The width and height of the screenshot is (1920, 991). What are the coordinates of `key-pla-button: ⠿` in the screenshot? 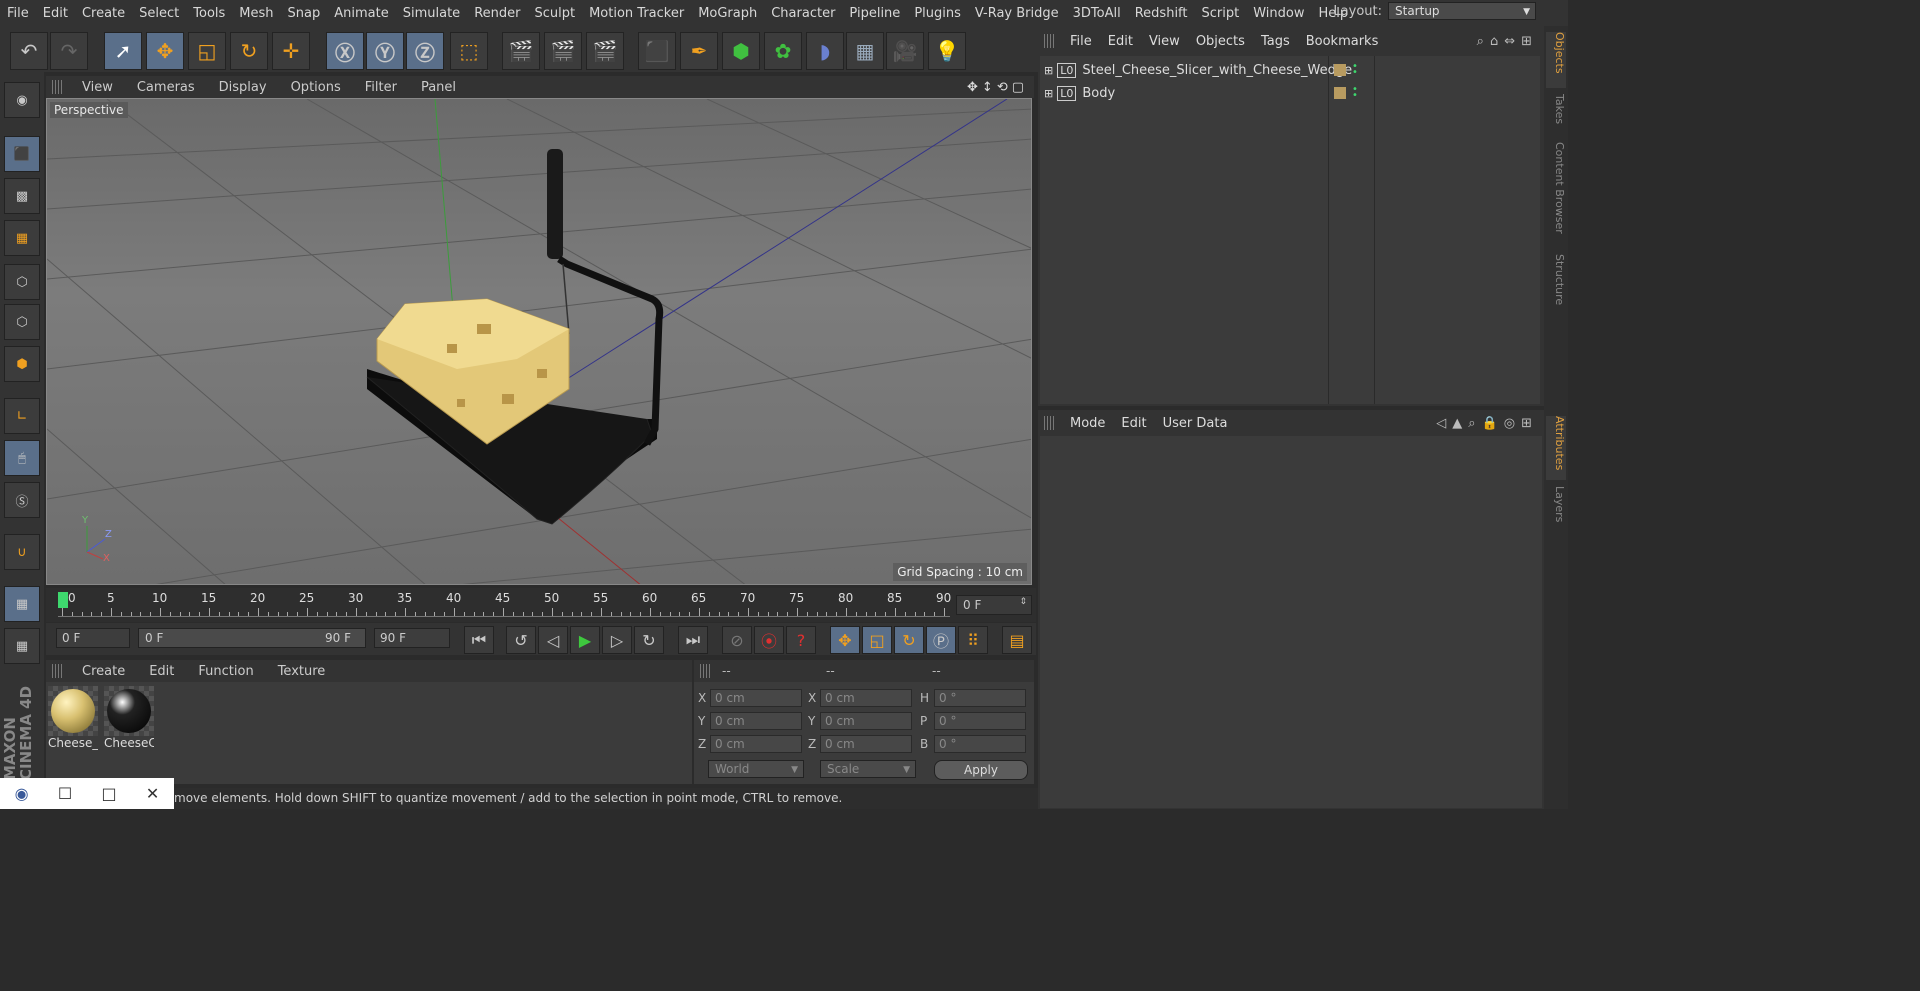 It's located at (973, 640).